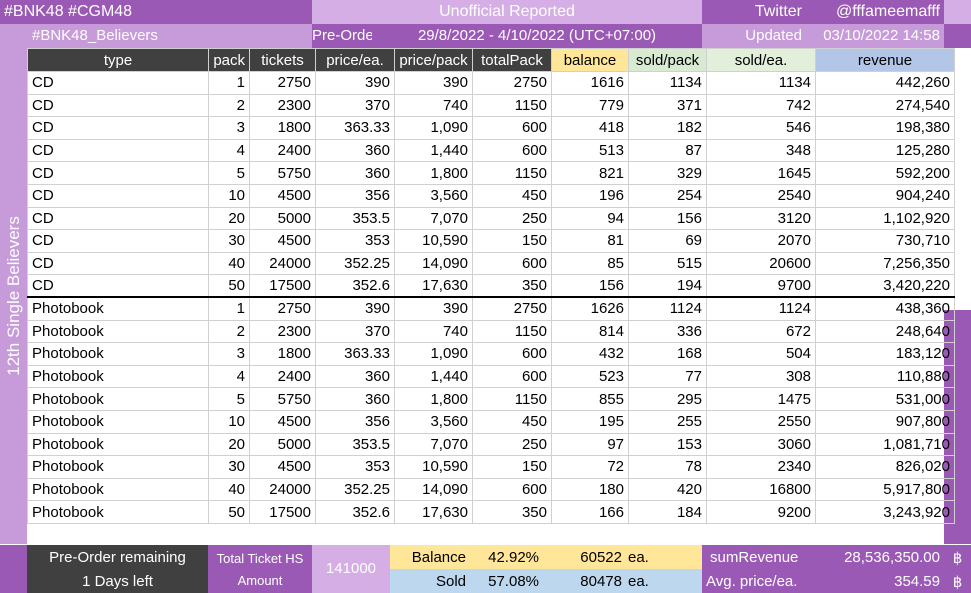 The height and width of the screenshot is (593, 971). I want to click on cell-sold-ea-: 16800, so click(761, 489).